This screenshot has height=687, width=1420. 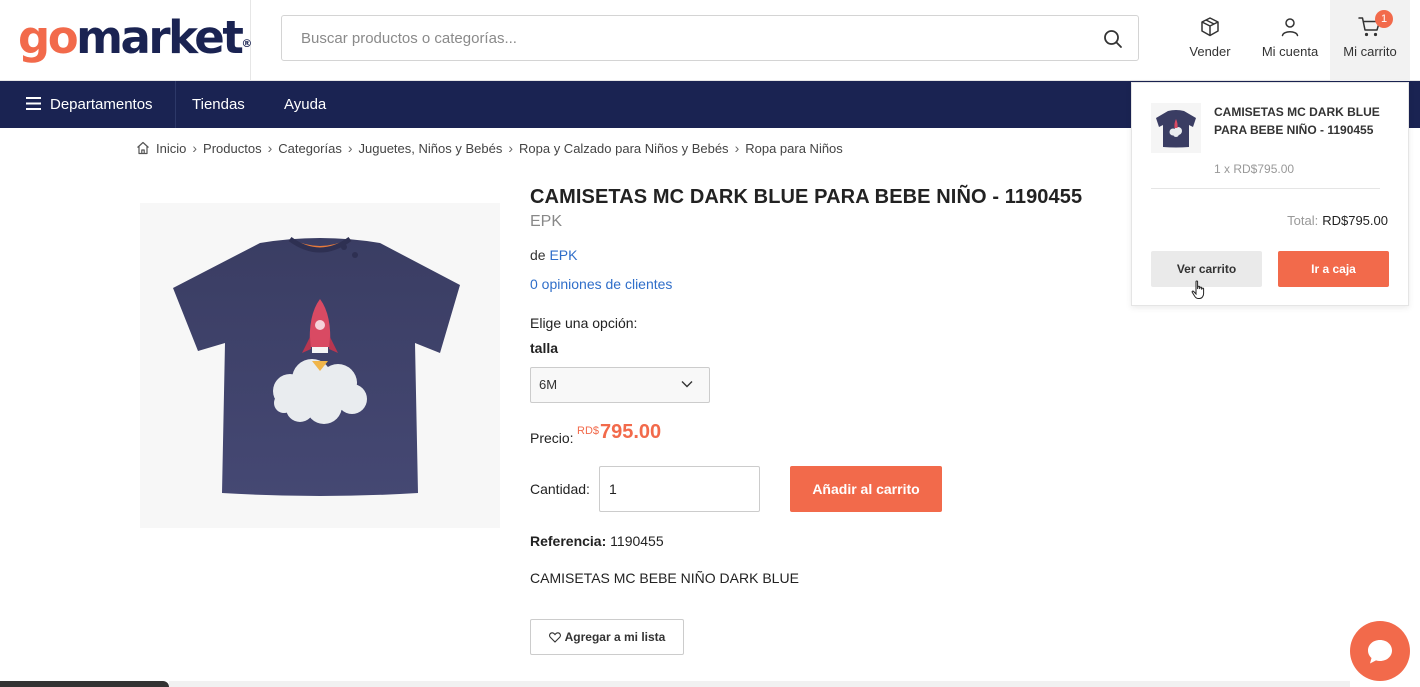 What do you see at coordinates (866, 489) in the screenshot?
I see `add-to-cart-button: Añadir al carrito` at bounding box center [866, 489].